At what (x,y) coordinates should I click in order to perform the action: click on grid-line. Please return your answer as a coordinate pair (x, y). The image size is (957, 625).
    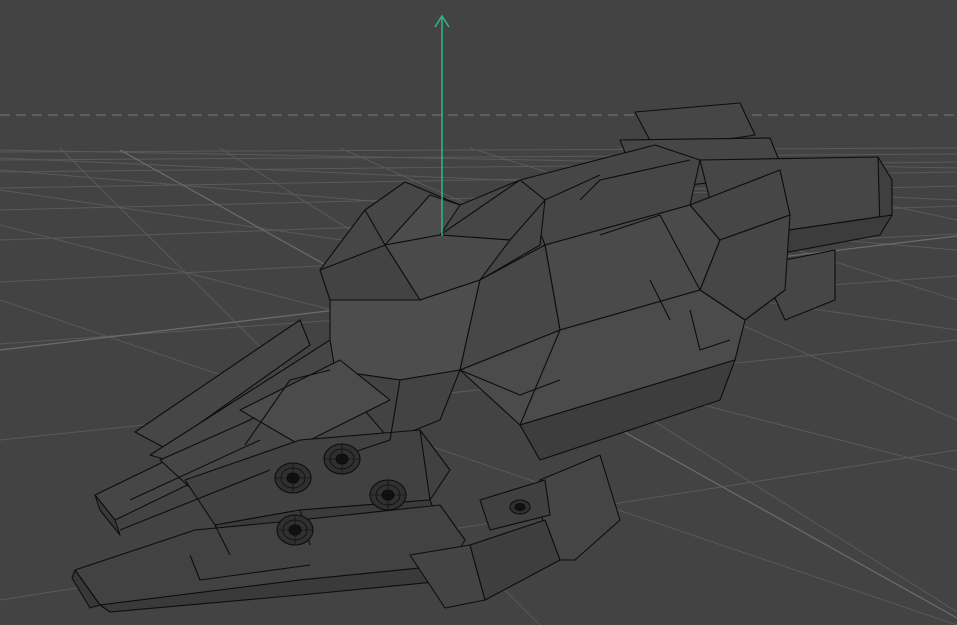
    Looking at the image, I should click on (478, 150).